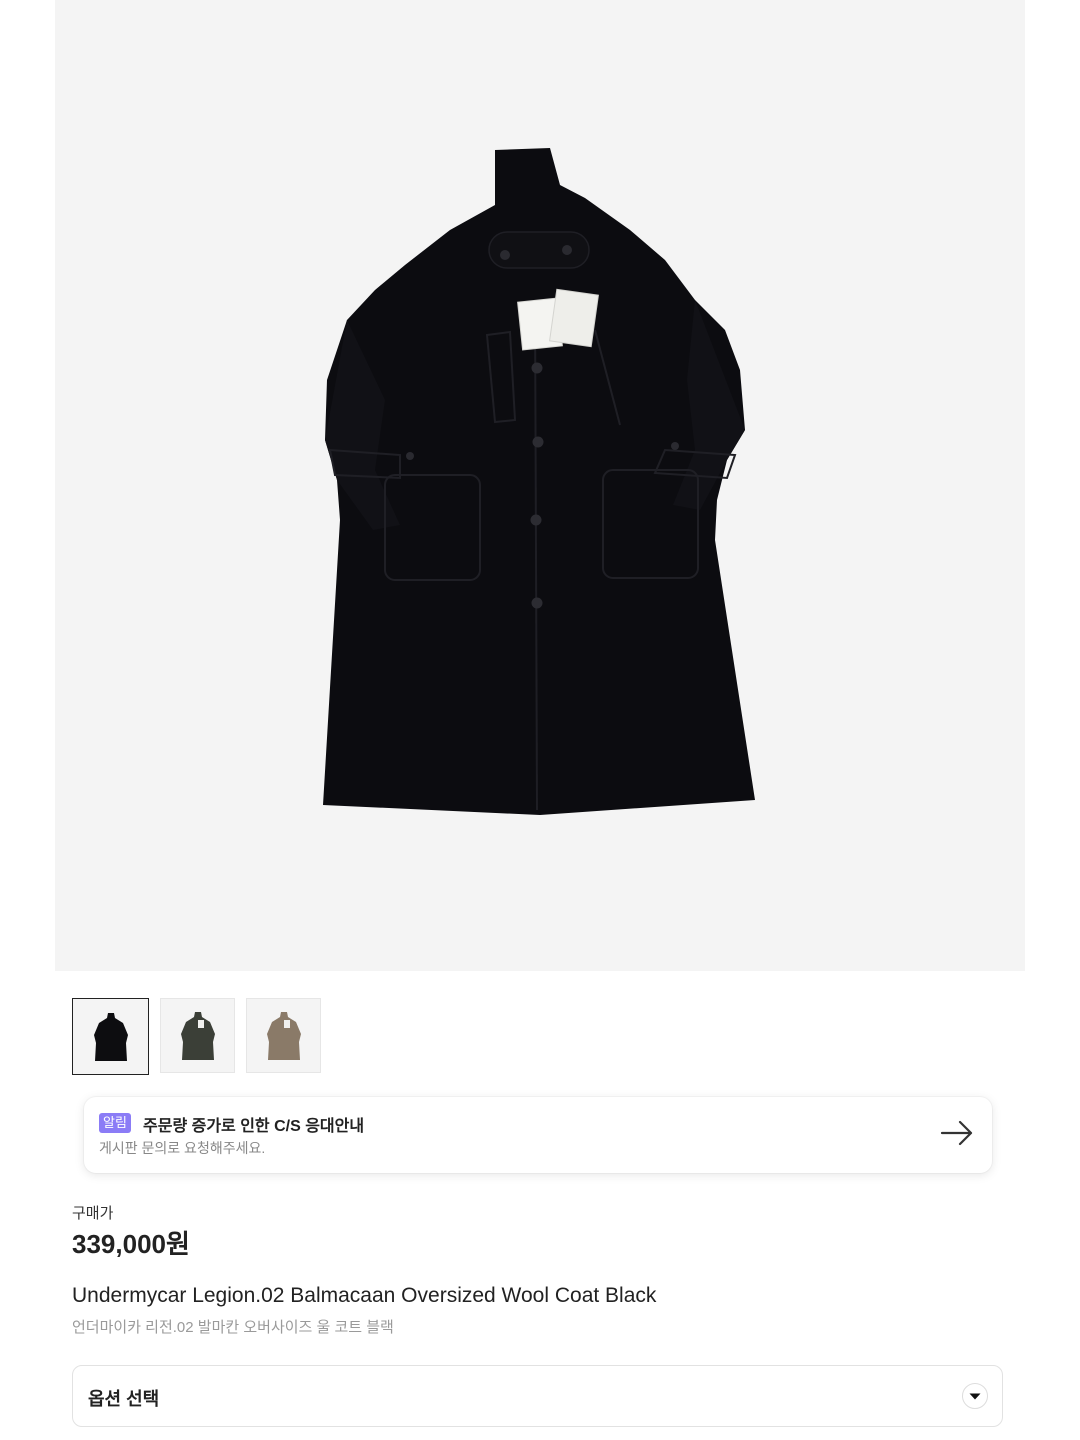 This screenshot has height=1440, width=1080. Describe the element at coordinates (124, 1399) in the screenshot. I see `option-select-label: 옵션 선택` at that location.